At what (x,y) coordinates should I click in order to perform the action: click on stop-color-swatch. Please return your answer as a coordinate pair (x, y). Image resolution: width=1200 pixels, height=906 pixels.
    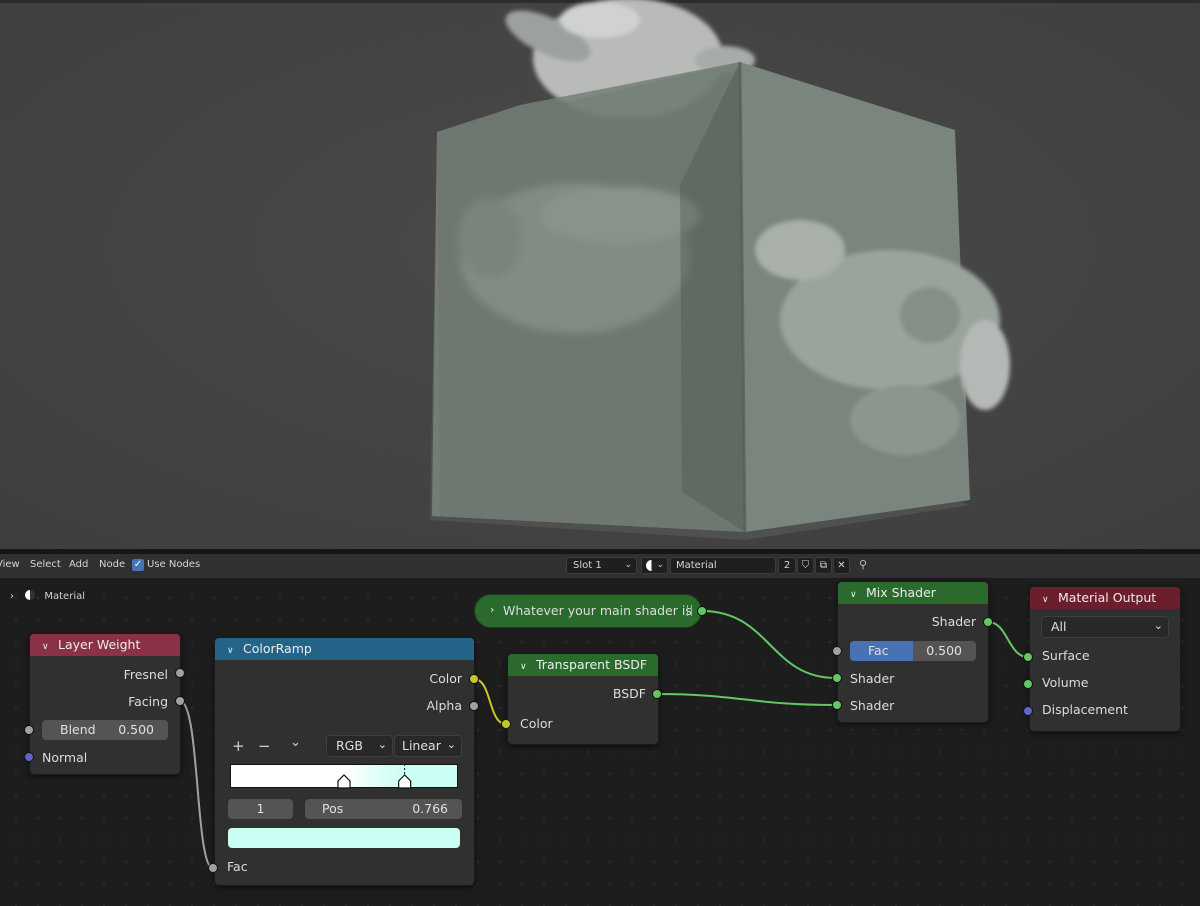
    Looking at the image, I should click on (344, 838).